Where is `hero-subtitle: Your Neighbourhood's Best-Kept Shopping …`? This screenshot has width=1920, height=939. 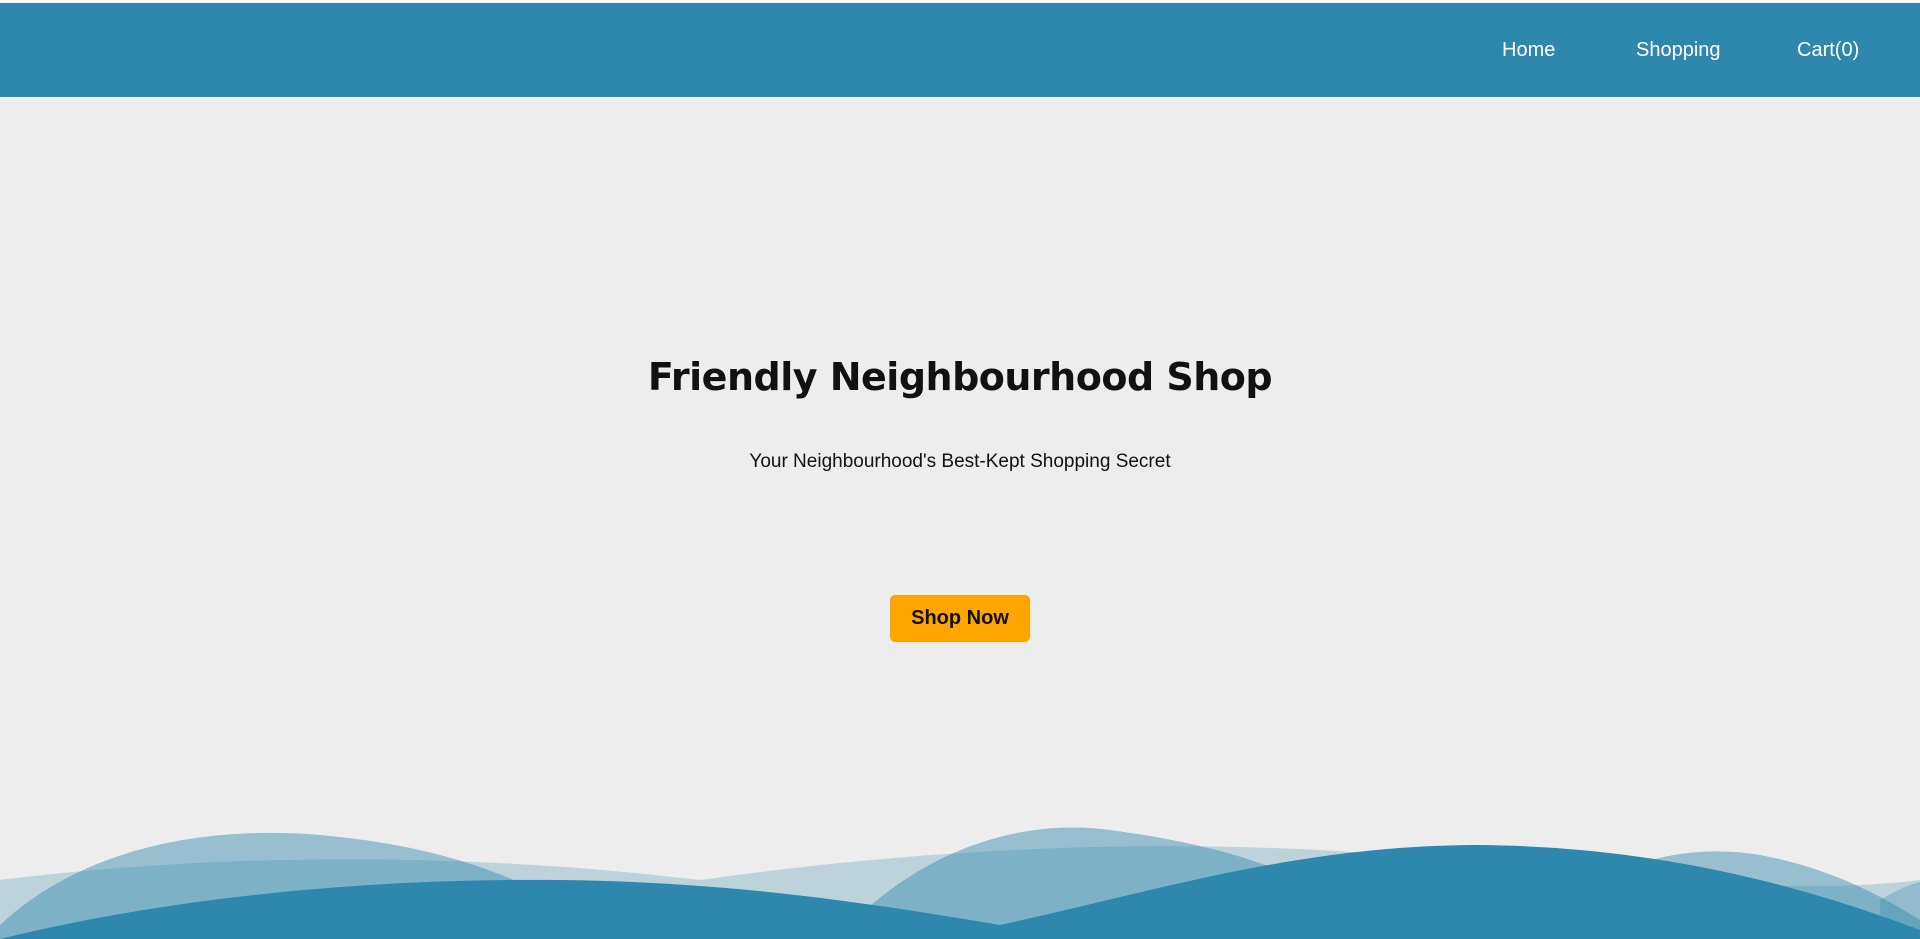
hero-subtitle: Your Neighbourhood's Best-Kept Shopping … is located at coordinates (960, 461).